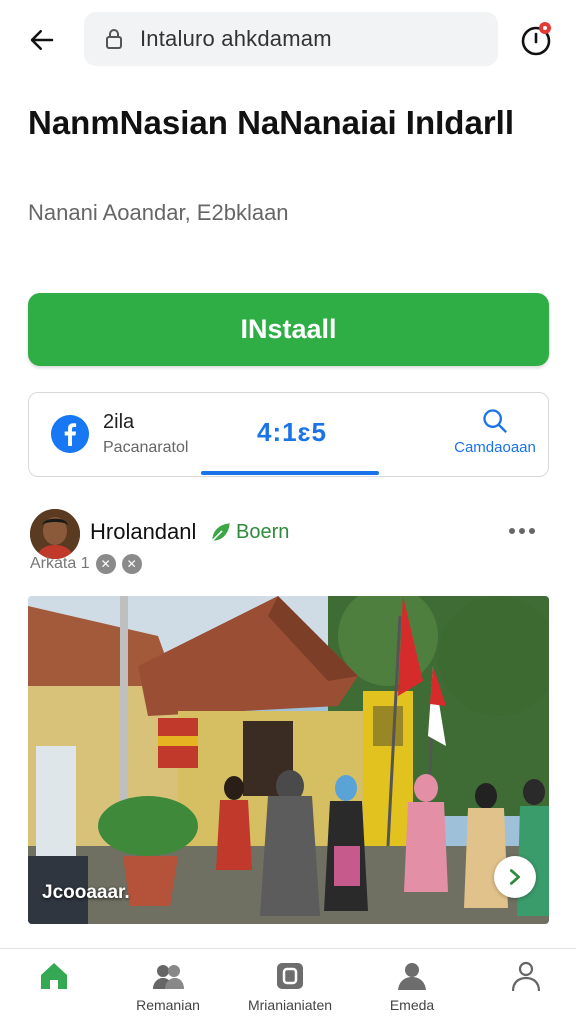 Image resolution: width=576 pixels, height=1024 pixels. What do you see at coordinates (60, 563) in the screenshot?
I see `meta-label: Arkata 1` at bounding box center [60, 563].